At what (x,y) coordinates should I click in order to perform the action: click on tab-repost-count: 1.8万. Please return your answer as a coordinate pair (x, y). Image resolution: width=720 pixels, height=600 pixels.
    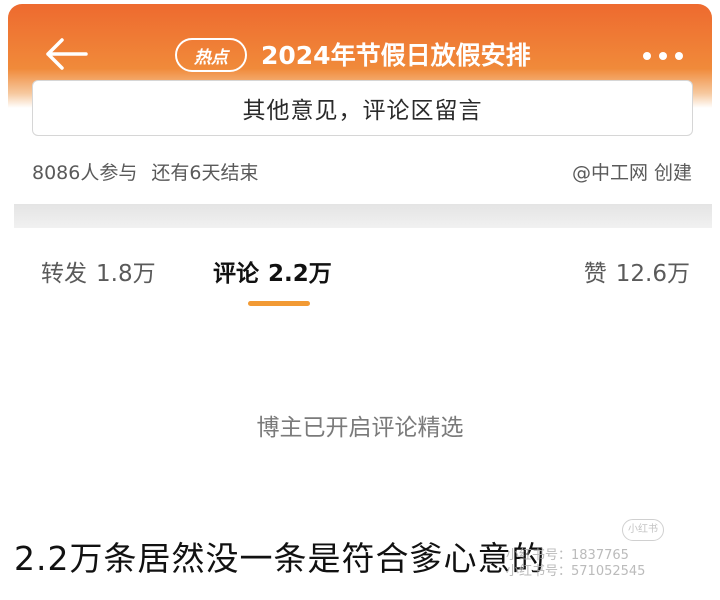
    Looking at the image, I should click on (126, 274).